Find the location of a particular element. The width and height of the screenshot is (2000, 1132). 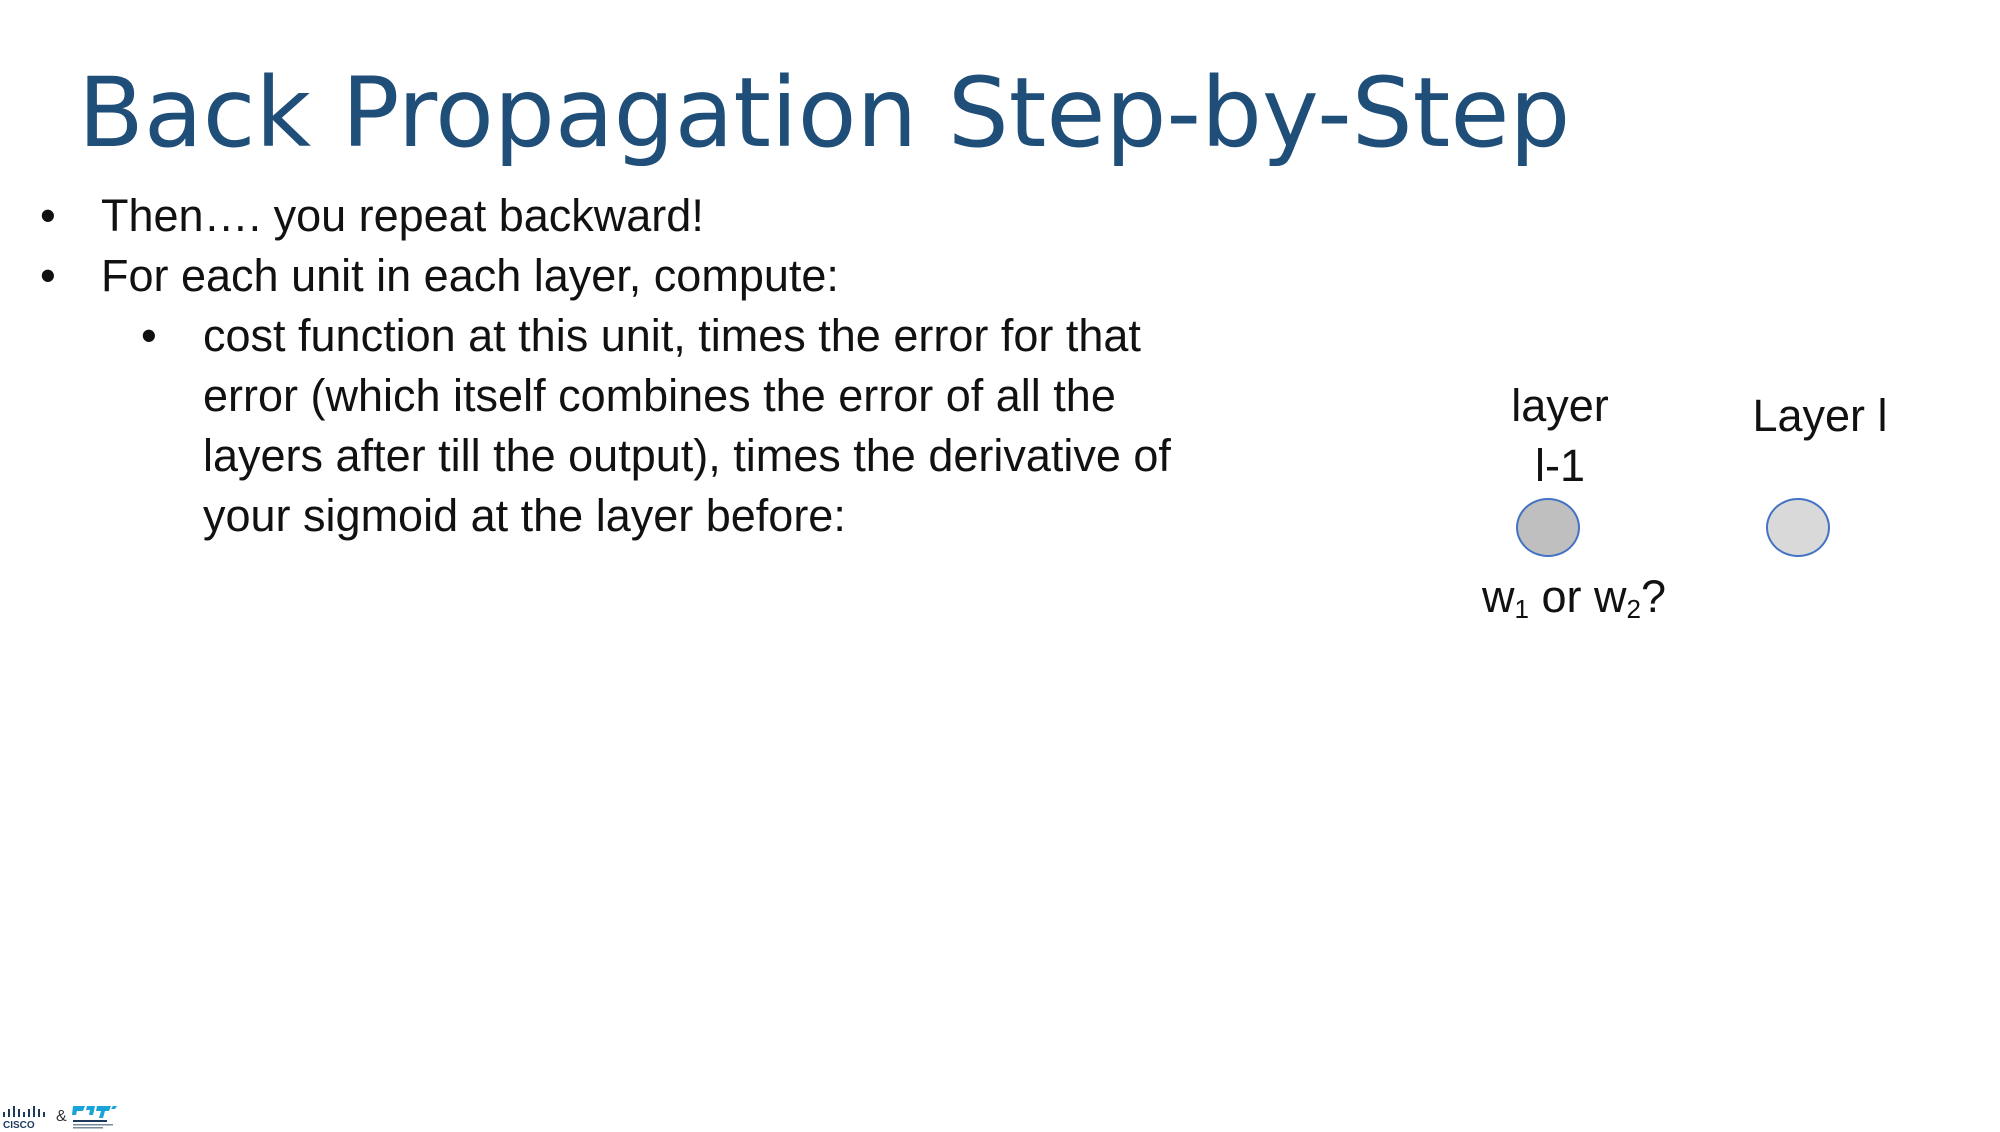

layer-prev-label-line2: l-1 is located at coordinates (1559, 465).